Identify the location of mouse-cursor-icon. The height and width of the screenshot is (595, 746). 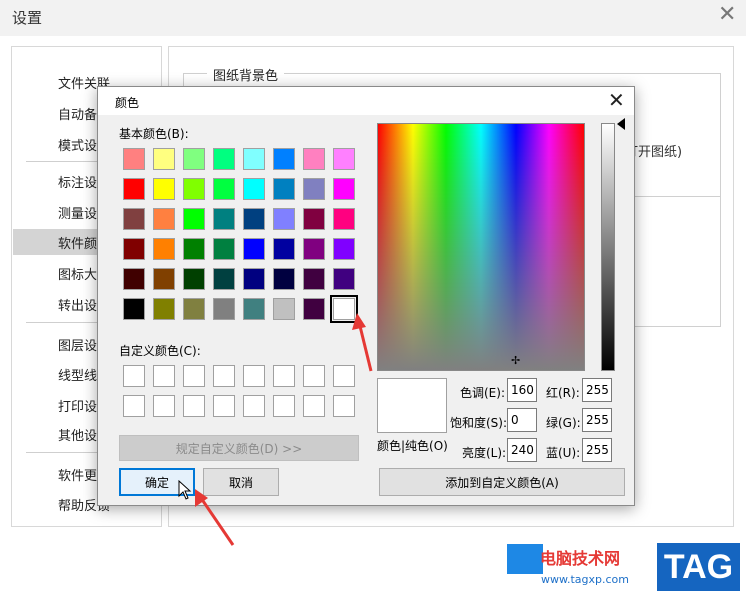
(185, 490).